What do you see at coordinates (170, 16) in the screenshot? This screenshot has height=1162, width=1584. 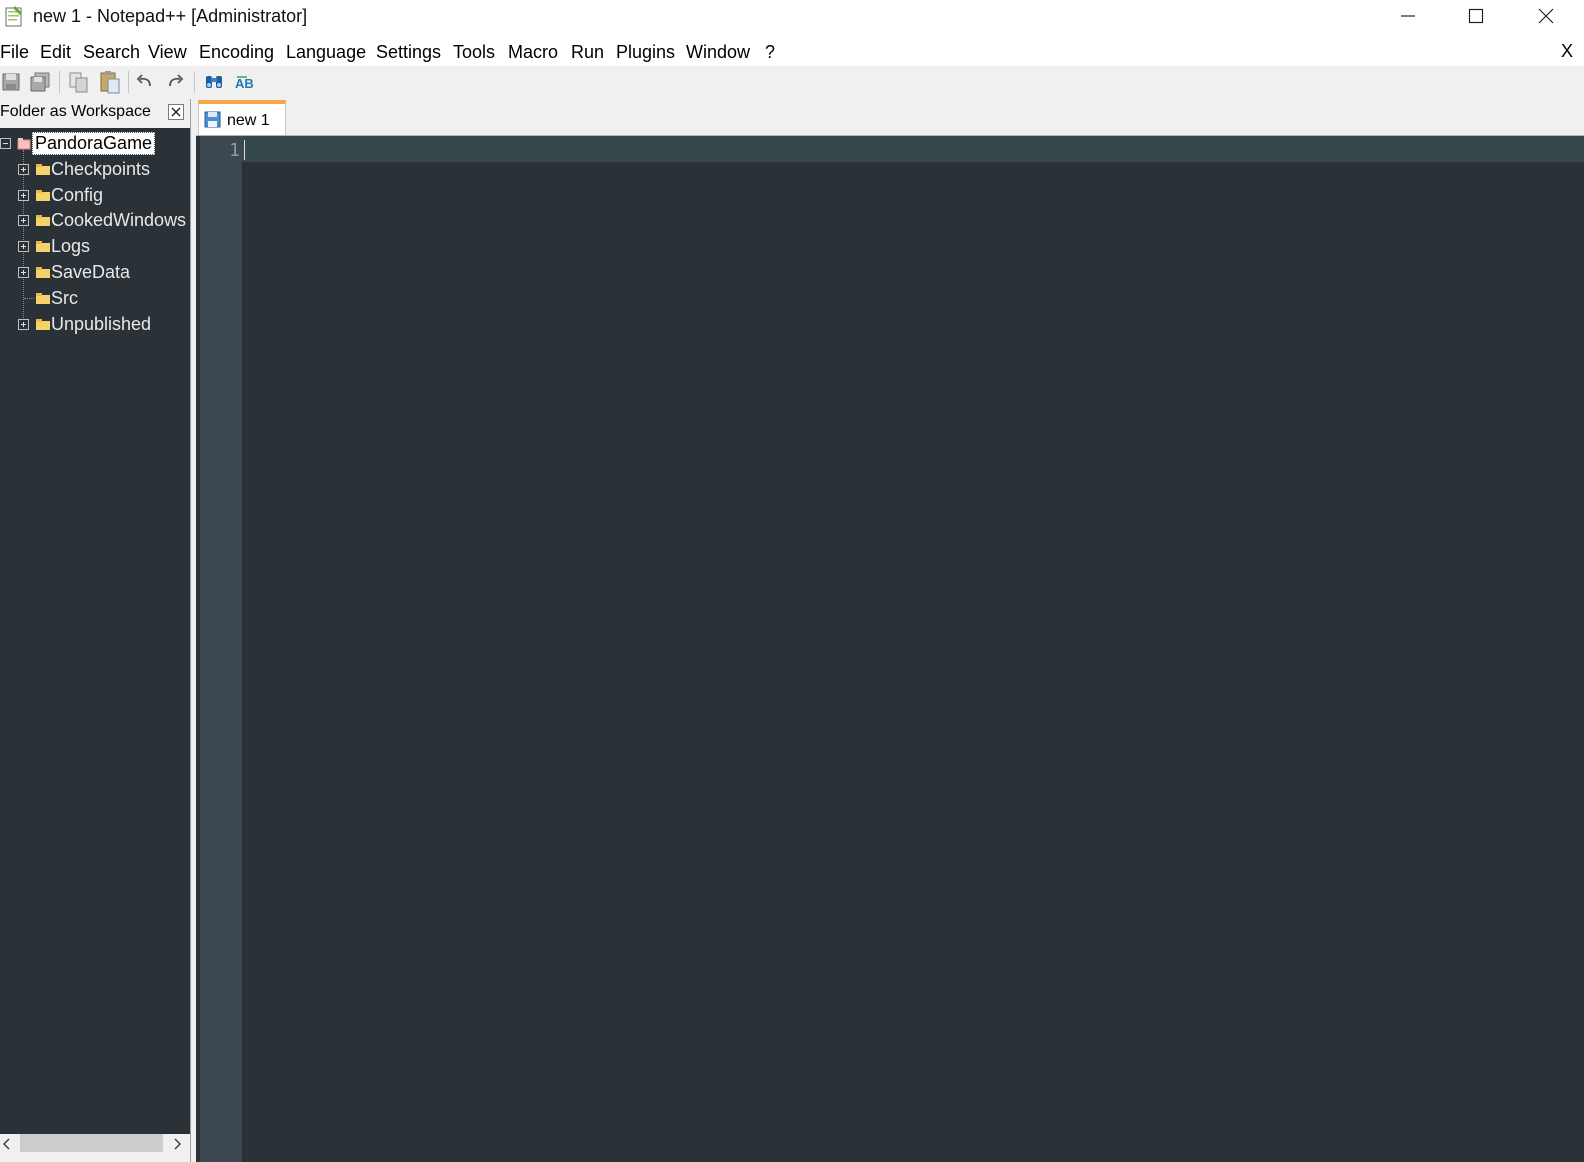 I see `window-title: new 1 - Notepad++ [Administrator]` at bounding box center [170, 16].